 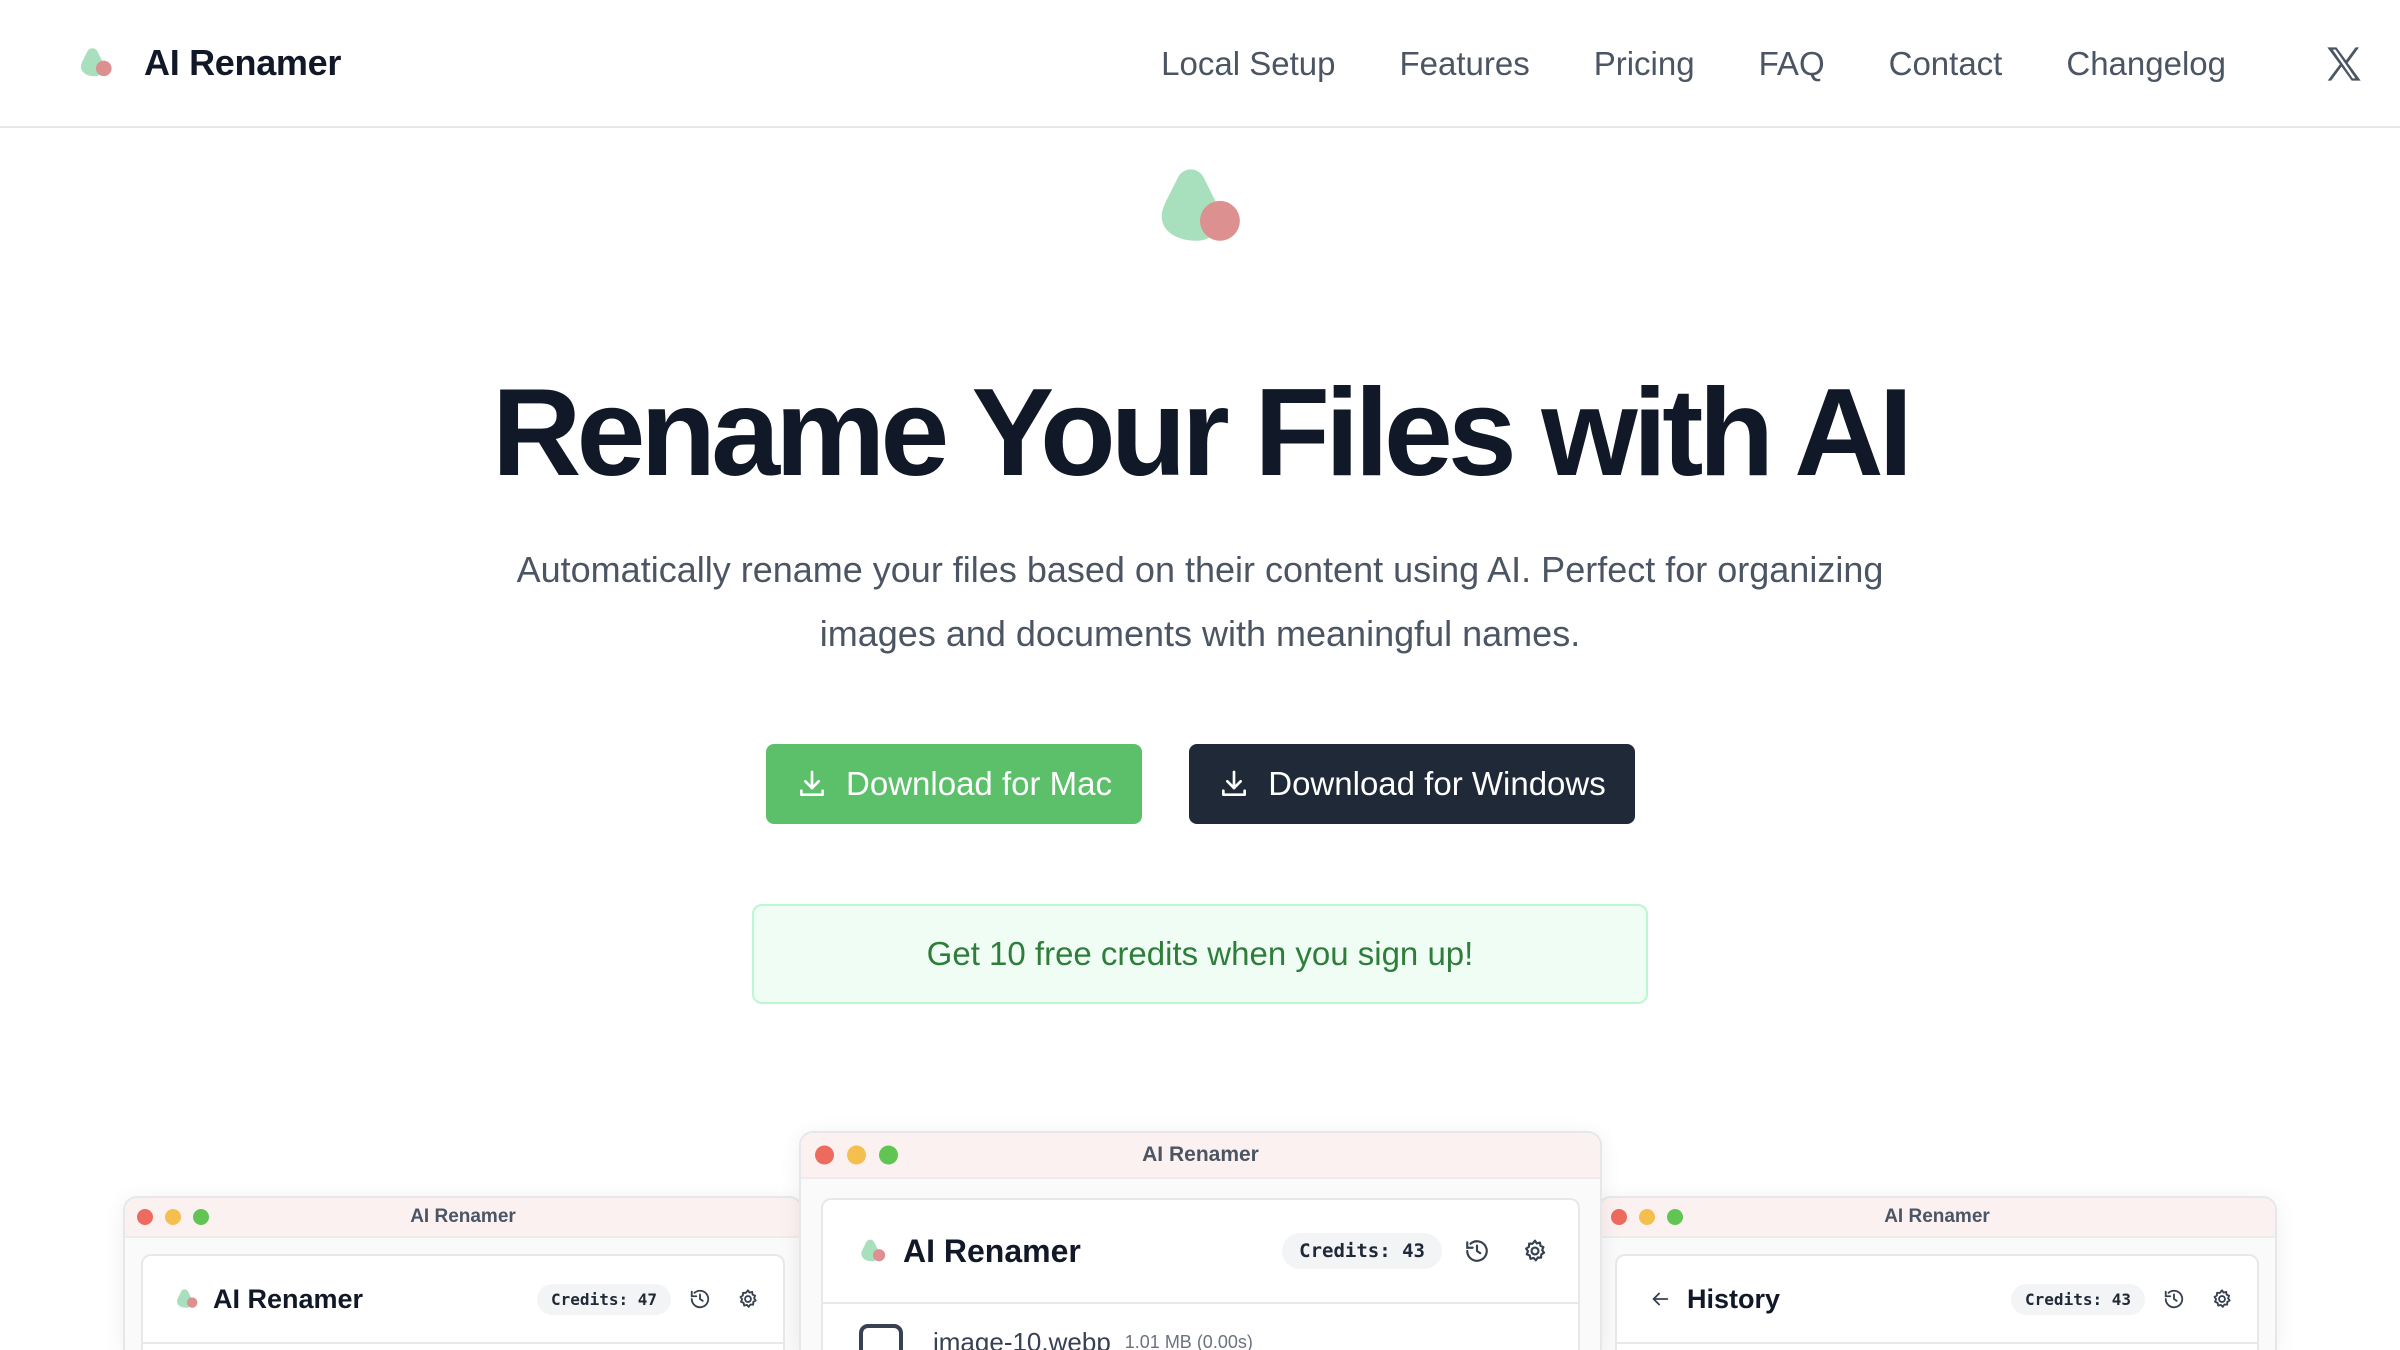 I want to click on hero-logo-icon, so click(x=1200, y=205).